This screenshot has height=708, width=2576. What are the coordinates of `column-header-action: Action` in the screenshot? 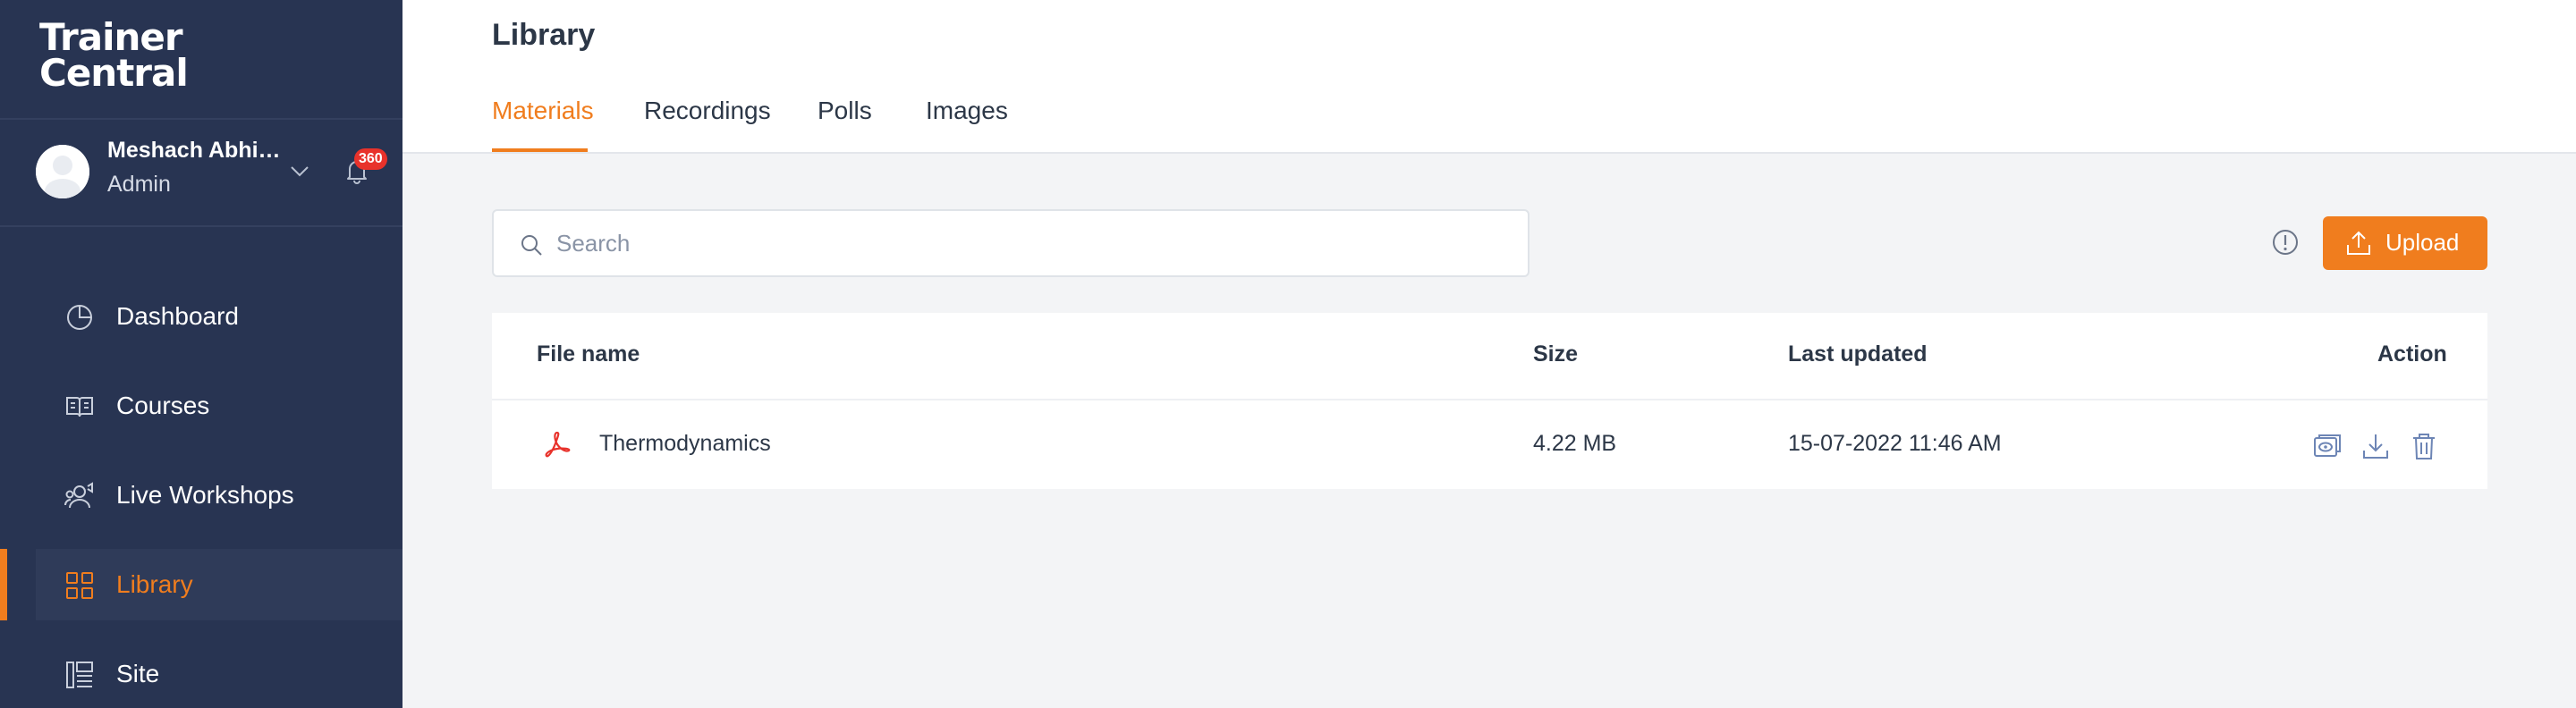 It's located at (2412, 354).